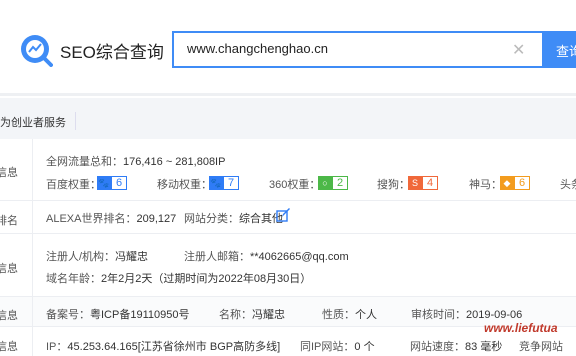  What do you see at coordinates (104, 183) in the screenshot?
I see `baidu-paw-icon: 🐾` at bounding box center [104, 183].